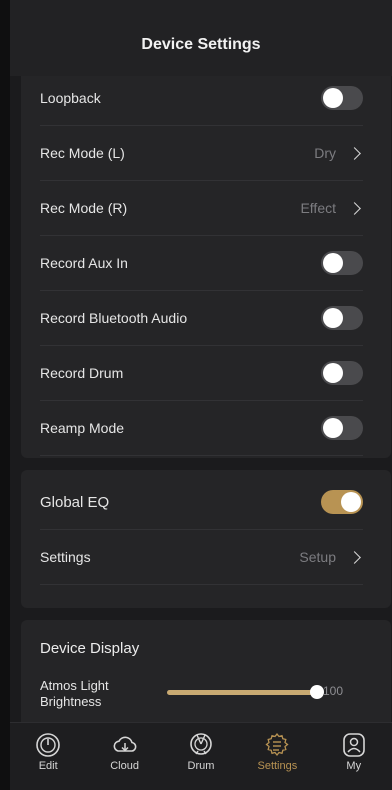 Image resolution: width=392 pixels, height=790 pixels. What do you see at coordinates (201, 373) in the screenshot?
I see `record-drum-row: Record Drum` at bounding box center [201, 373].